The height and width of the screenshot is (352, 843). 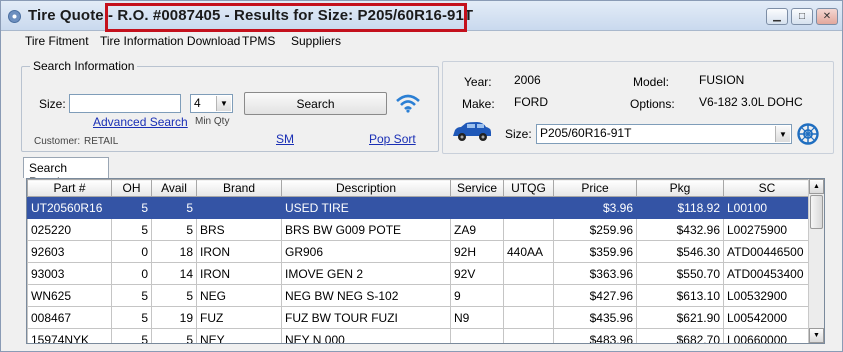 I want to click on column-header: Brand, so click(x=239, y=188).